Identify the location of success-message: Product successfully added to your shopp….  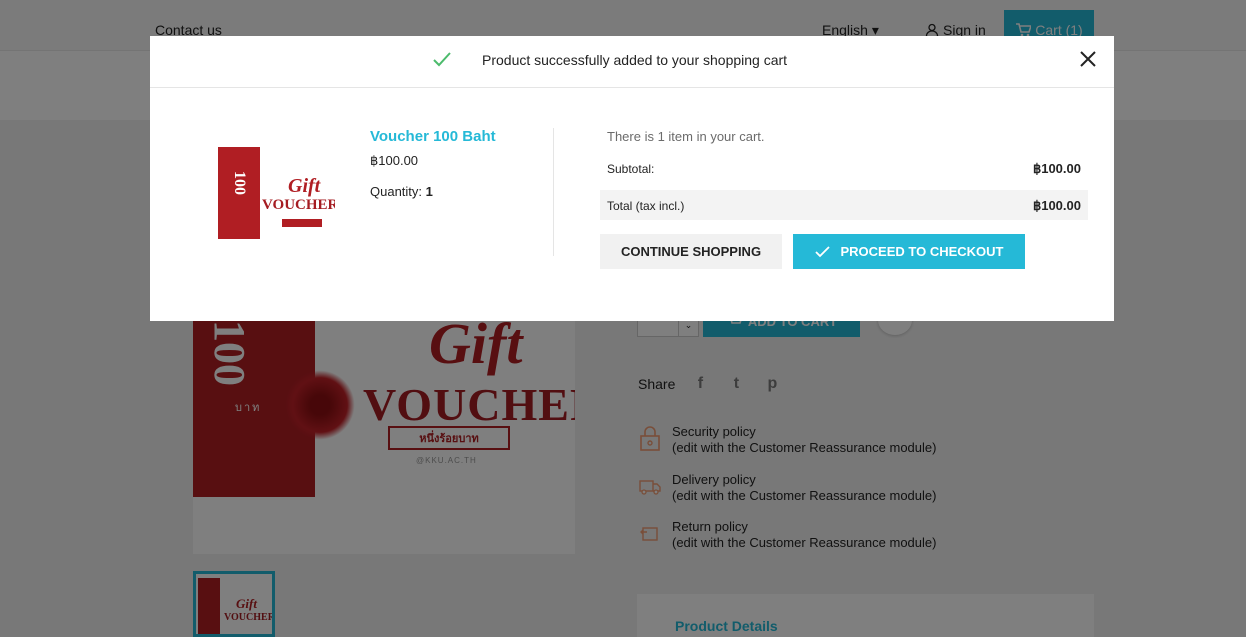
(635, 60).